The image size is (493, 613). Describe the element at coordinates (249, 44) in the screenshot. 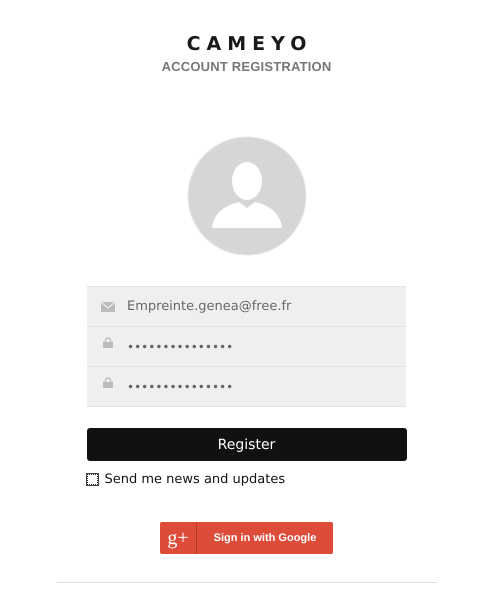

I see `logo: CAMEYO` at that location.